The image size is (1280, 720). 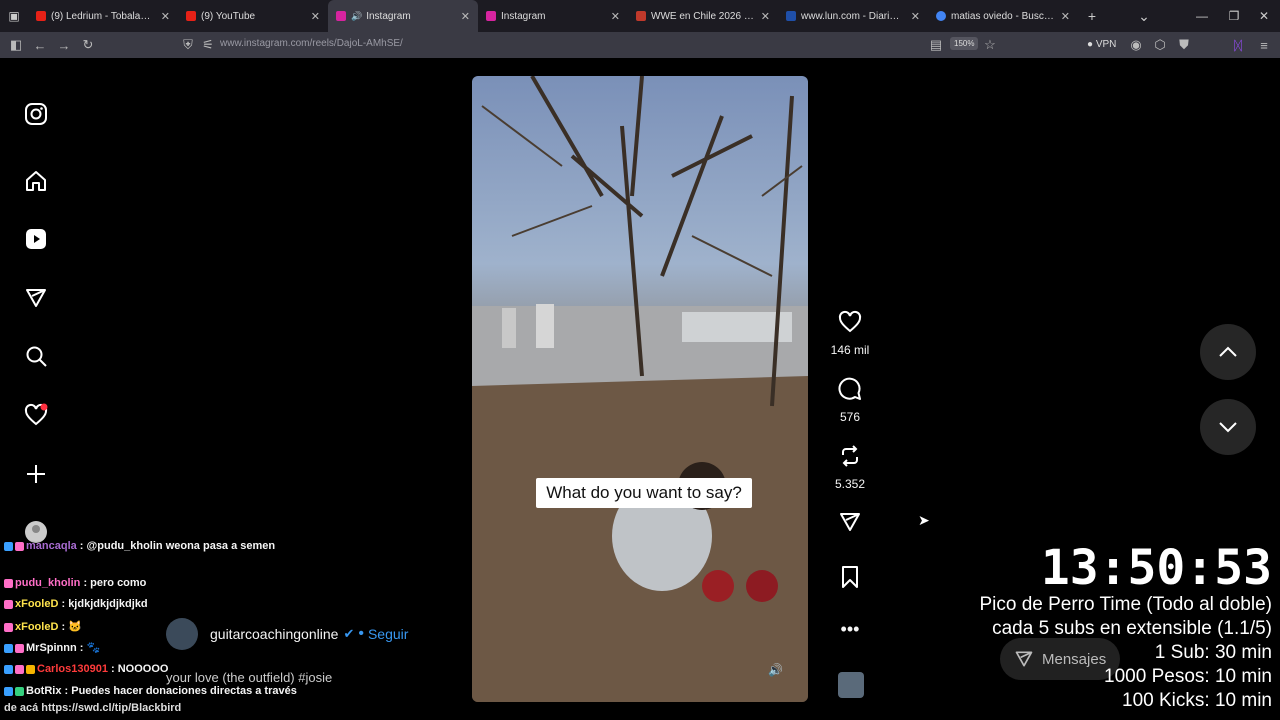 I want to click on heart-icon, so click(x=850, y=322).